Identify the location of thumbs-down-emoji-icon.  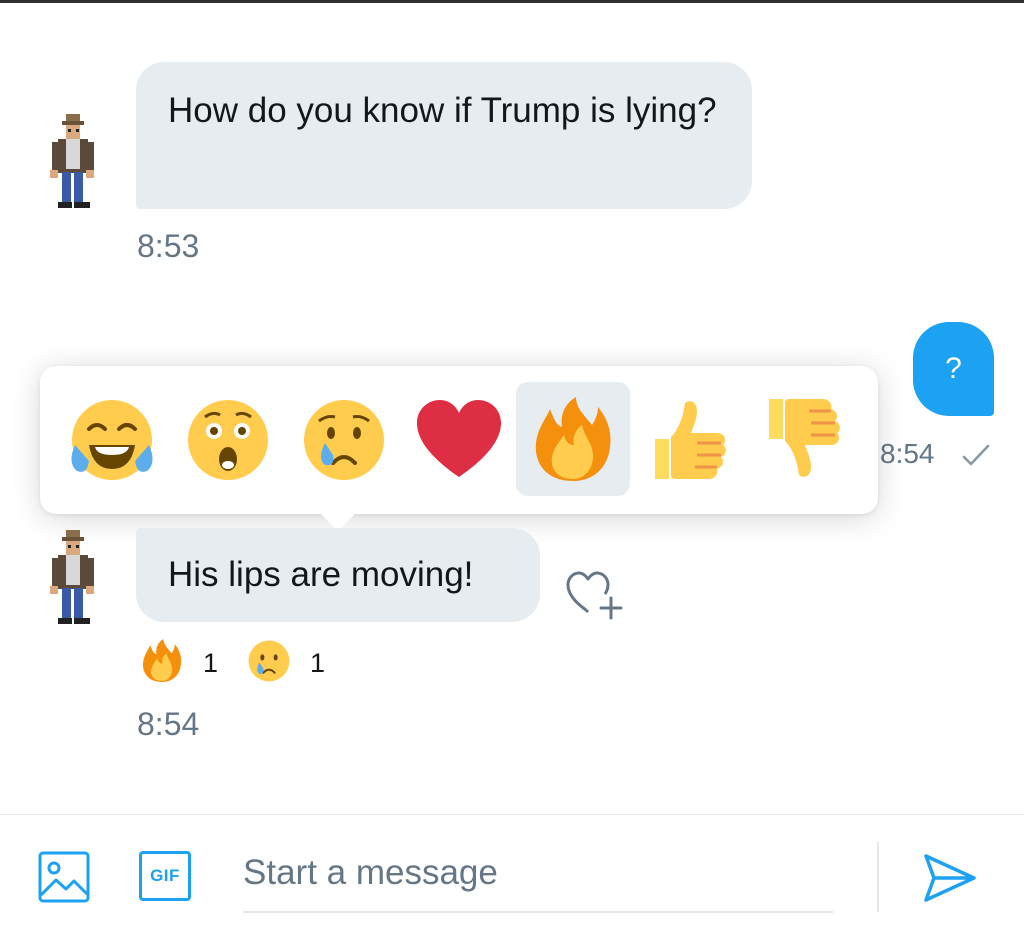
(804, 438).